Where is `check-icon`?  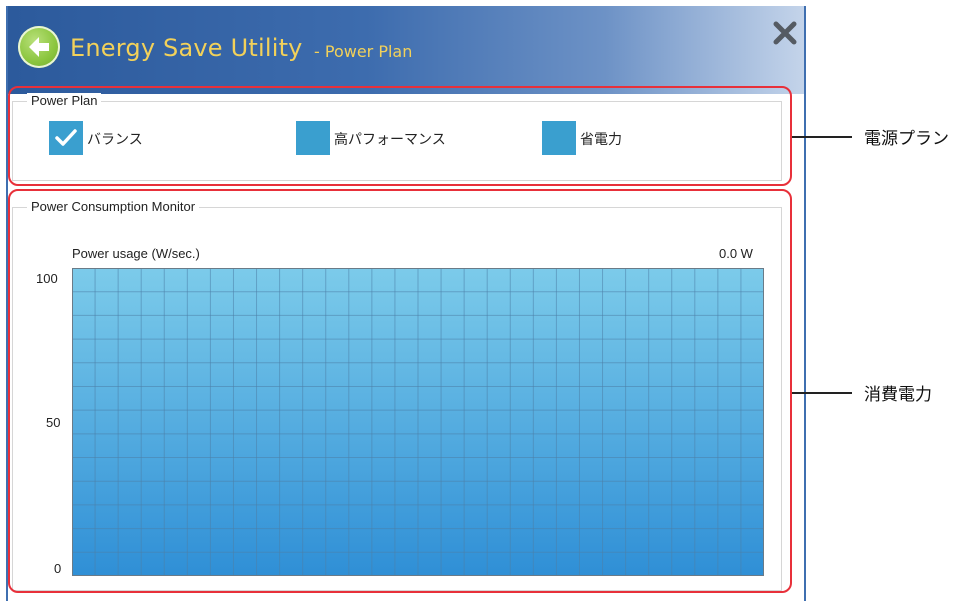
check-icon is located at coordinates (66, 137).